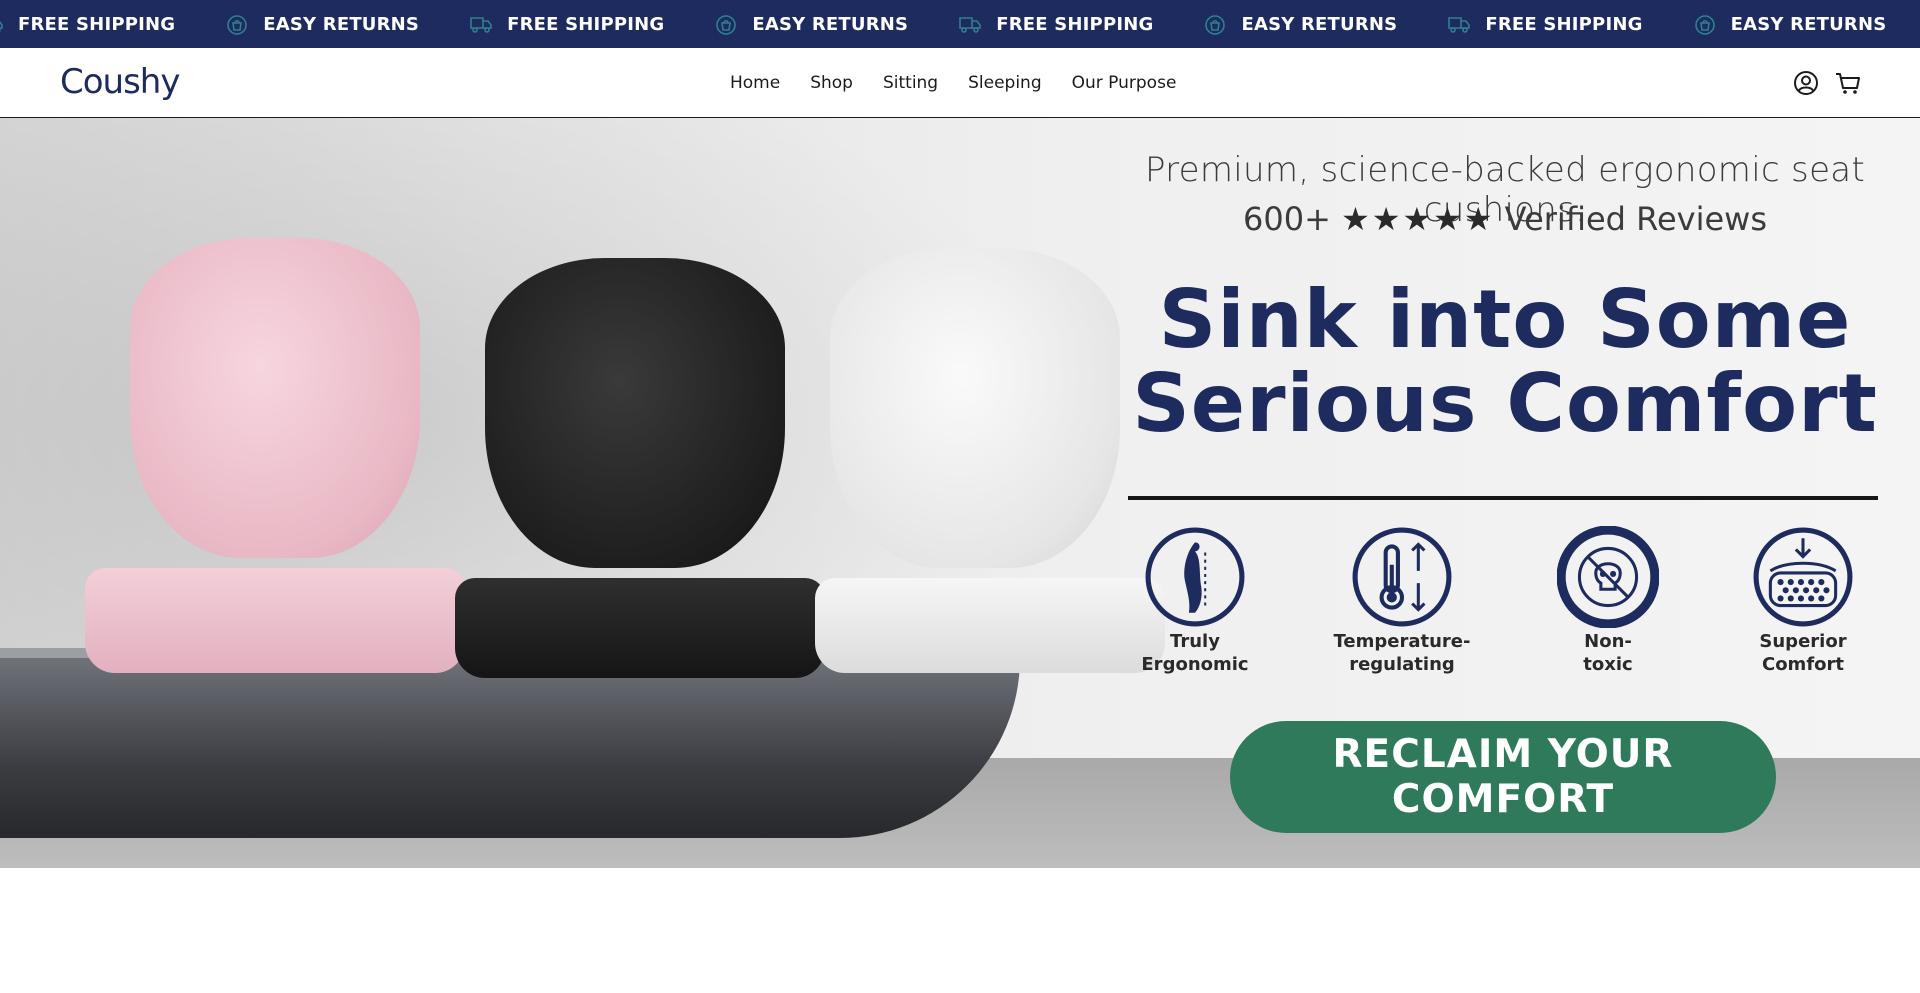 The height and width of the screenshot is (993, 1920). What do you see at coordinates (1635, 219) in the screenshot?
I see `reviews-label: Verified Reviews` at bounding box center [1635, 219].